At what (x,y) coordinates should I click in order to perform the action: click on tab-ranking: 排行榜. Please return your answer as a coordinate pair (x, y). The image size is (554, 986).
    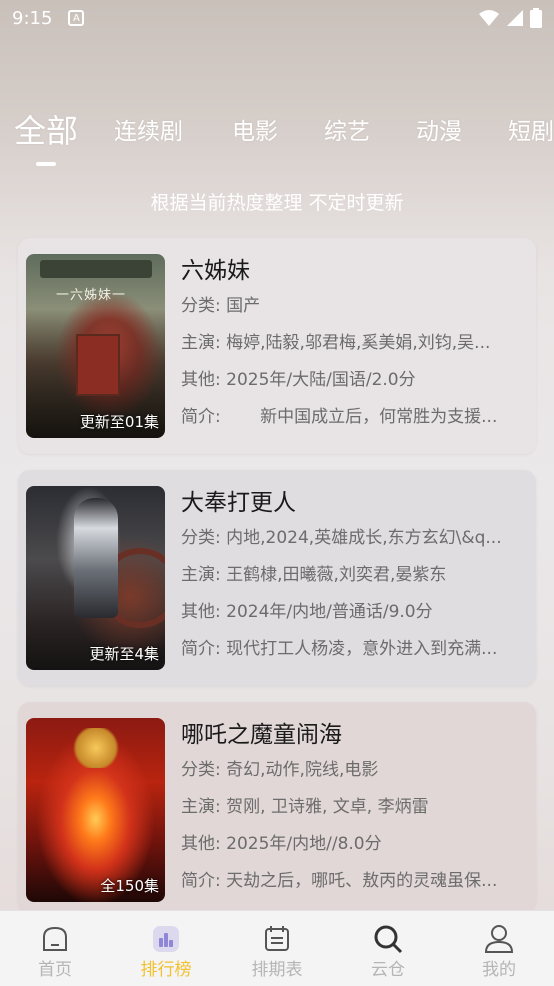
    Looking at the image, I should click on (166, 948).